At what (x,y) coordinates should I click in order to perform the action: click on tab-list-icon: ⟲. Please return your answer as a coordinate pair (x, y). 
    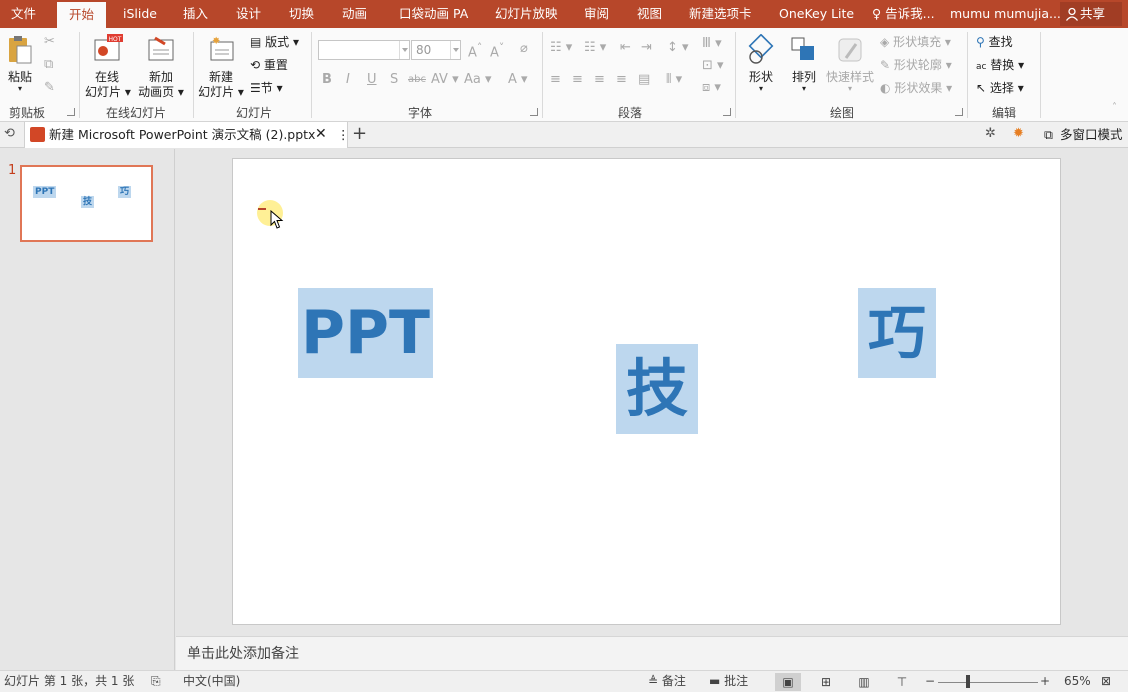
    Looking at the image, I should click on (9, 133).